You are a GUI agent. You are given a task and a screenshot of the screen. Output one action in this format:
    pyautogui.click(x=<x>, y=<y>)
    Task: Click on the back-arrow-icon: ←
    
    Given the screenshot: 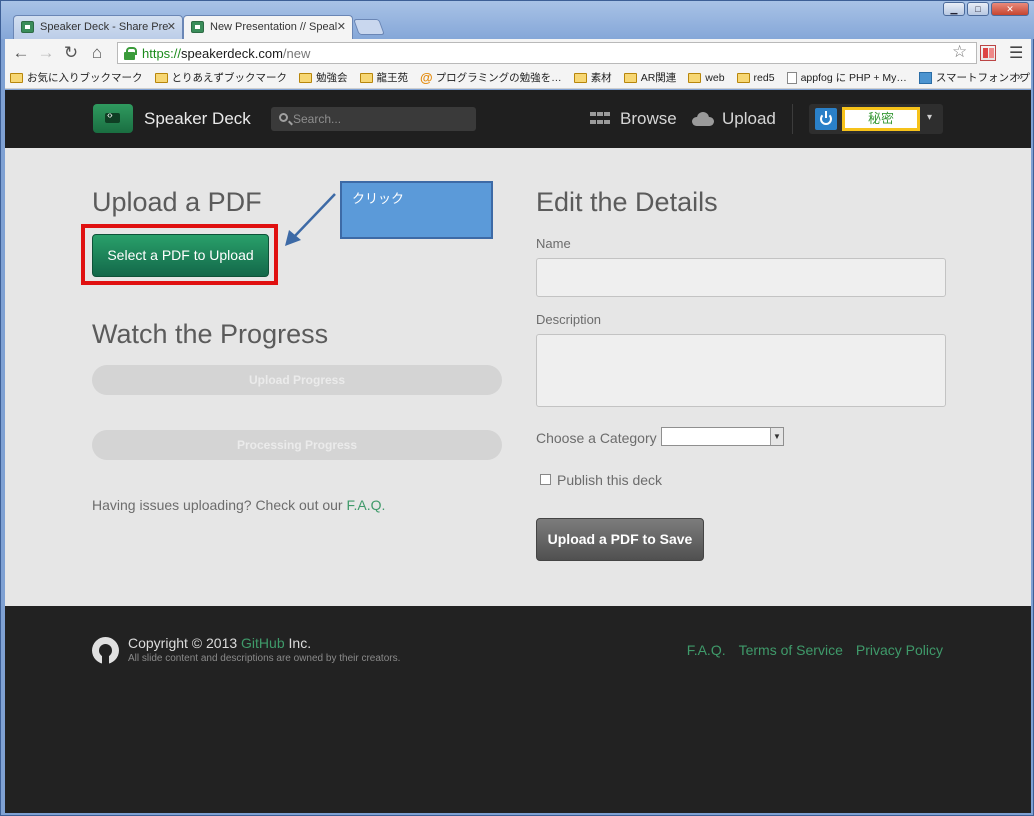 What is the action you would take?
    pyautogui.click(x=21, y=53)
    